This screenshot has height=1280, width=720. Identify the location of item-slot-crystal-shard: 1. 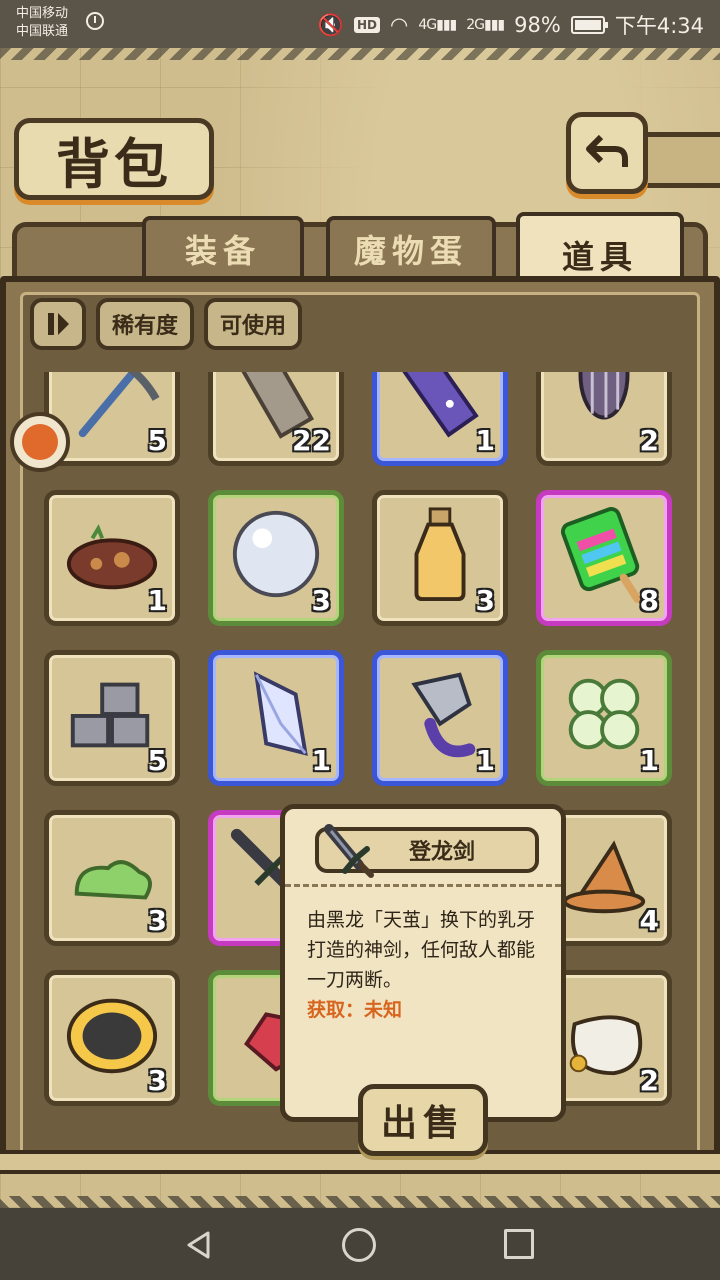
(276, 718).